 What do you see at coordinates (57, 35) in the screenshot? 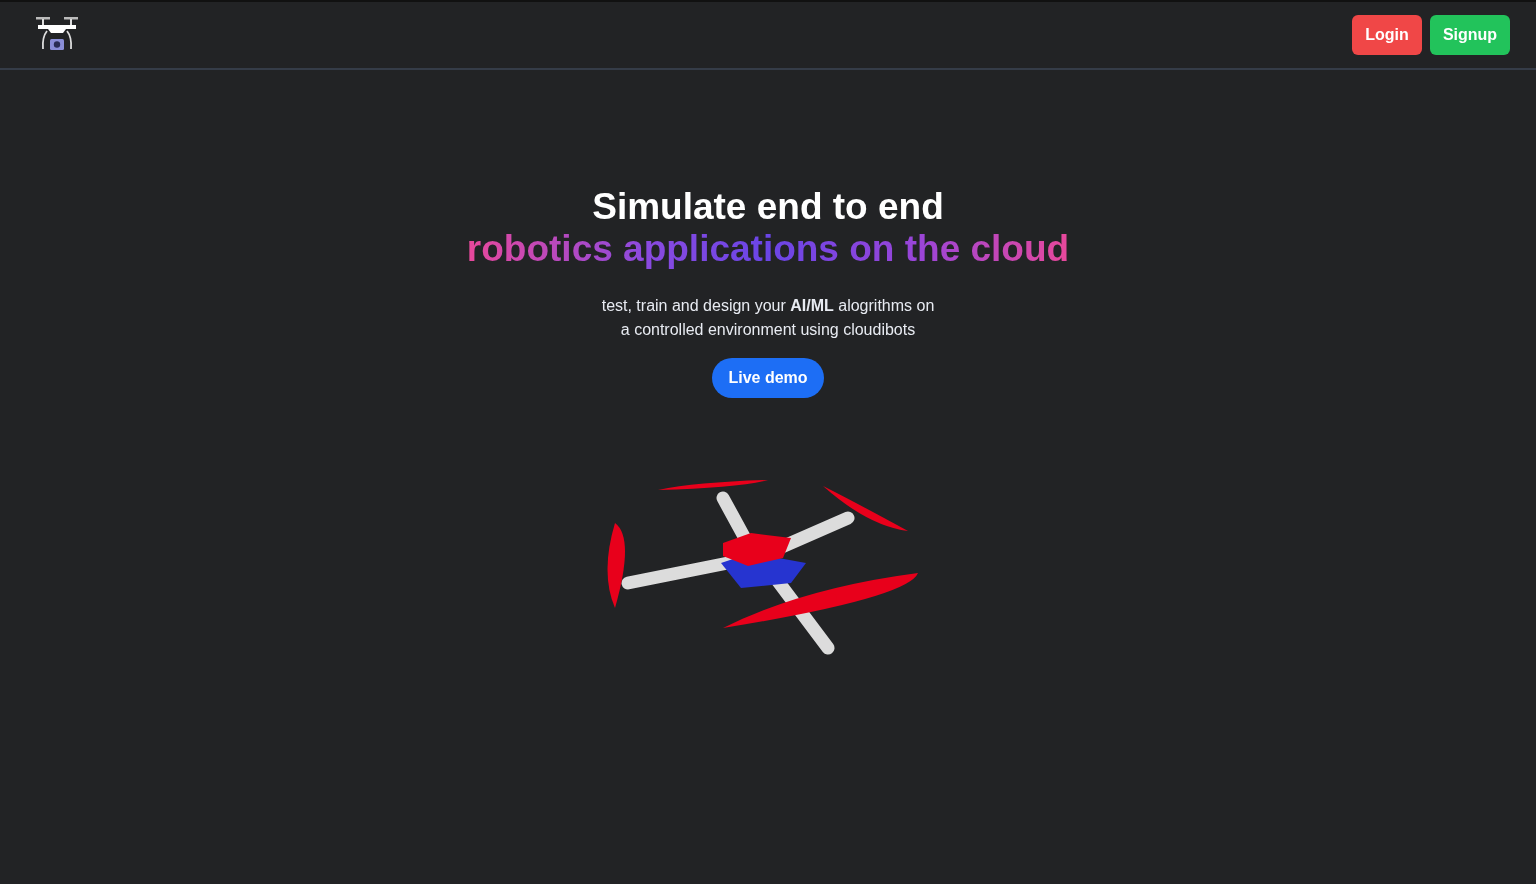
I see `drone-camera-icon` at bounding box center [57, 35].